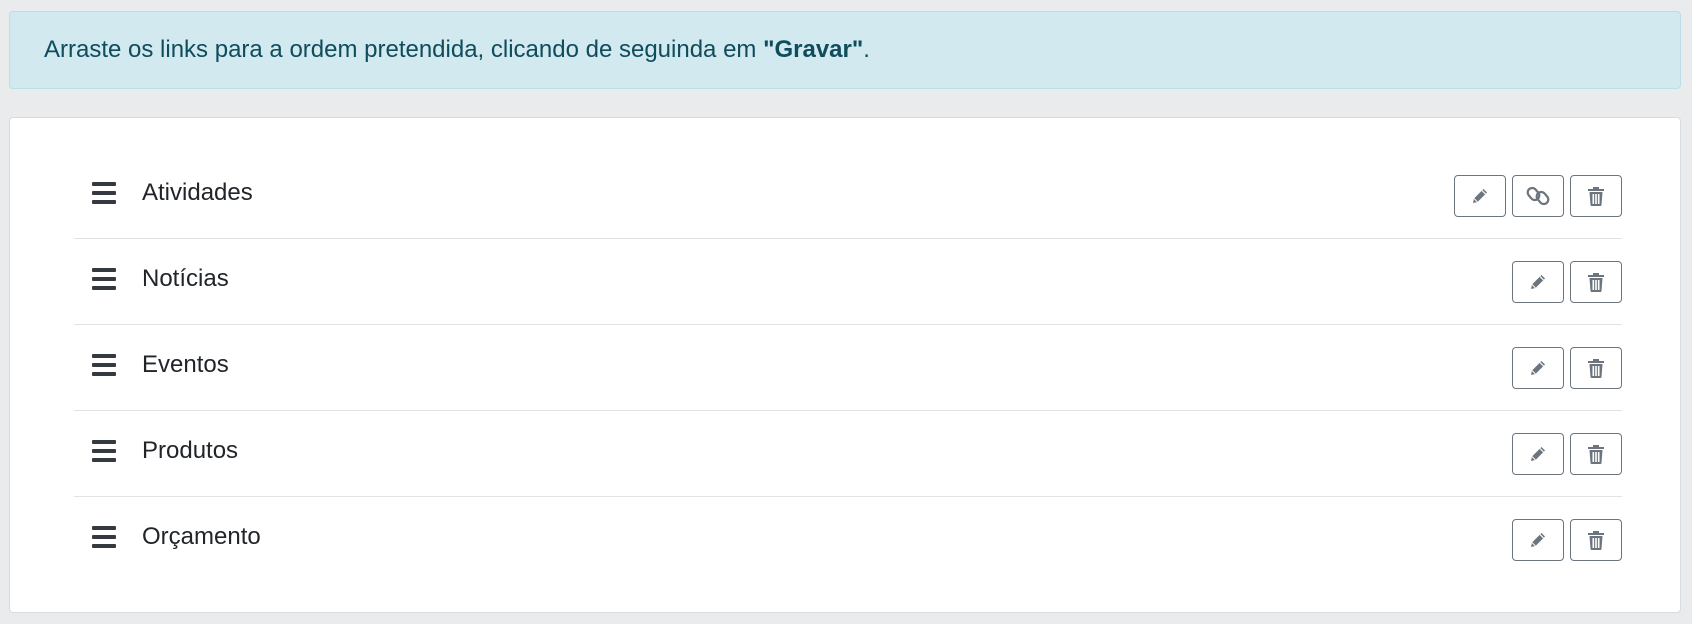  Describe the element at coordinates (185, 364) in the screenshot. I see `link-label: Eventos` at that location.